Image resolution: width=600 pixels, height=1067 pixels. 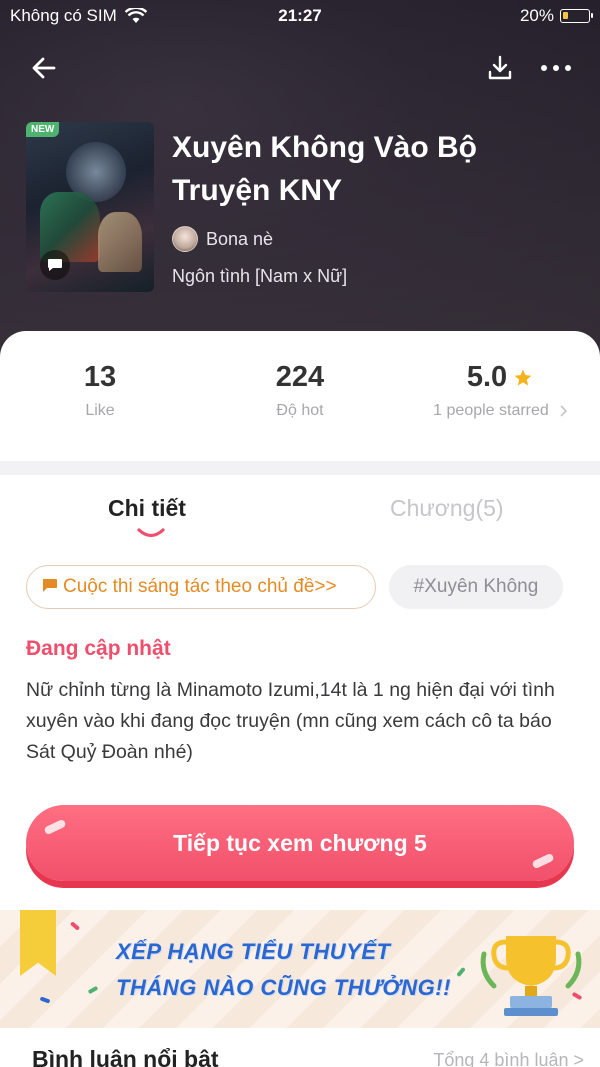 What do you see at coordinates (300, 410) in the screenshot?
I see `hot-label: Độ hot` at bounding box center [300, 410].